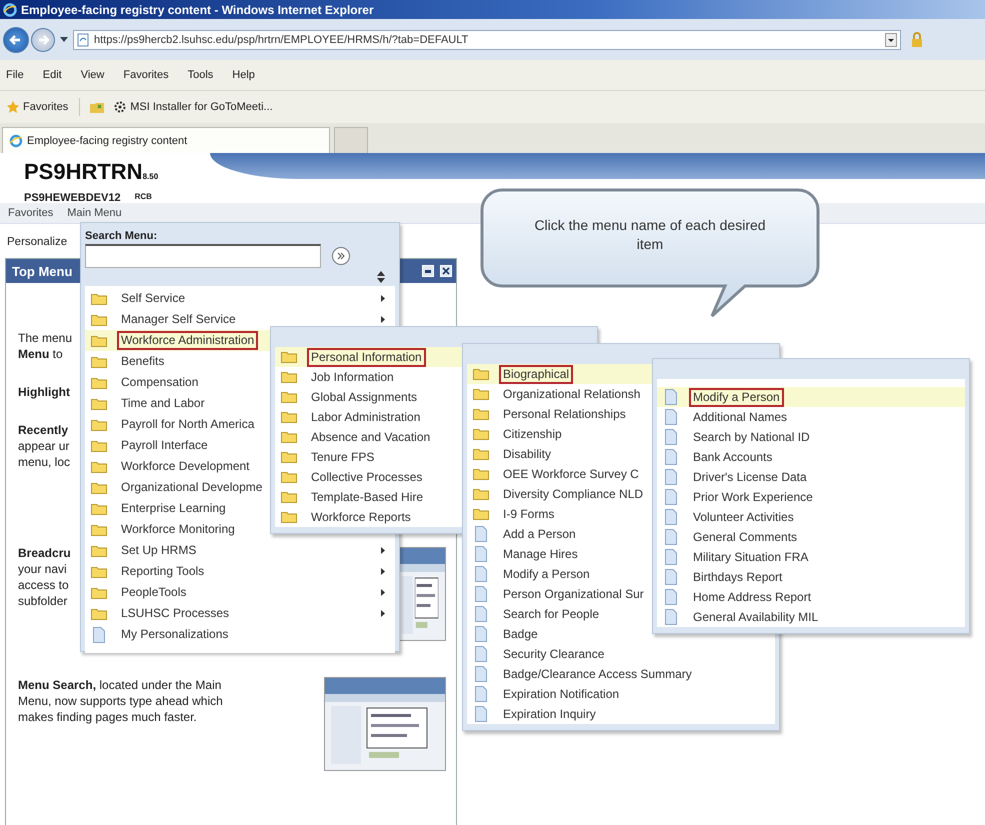 The image size is (985, 825). What do you see at coordinates (240, 550) in the screenshot?
I see `menu-item: Set Up HRMS` at bounding box center [240, 550].